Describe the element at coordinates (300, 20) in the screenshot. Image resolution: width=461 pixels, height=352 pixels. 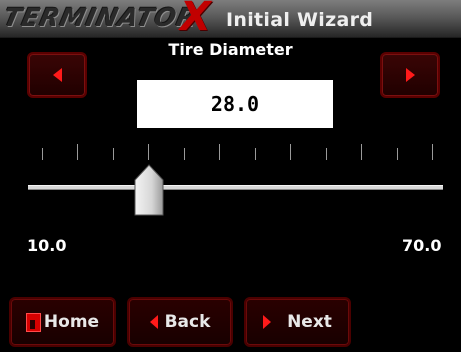
I see `page-title: Initial Wizard` at that location.